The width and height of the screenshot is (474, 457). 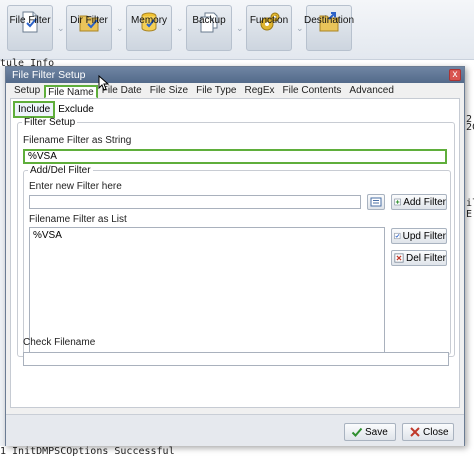 I want to click on dialog-title: File Filter Setup, so click(x=49, y=75).